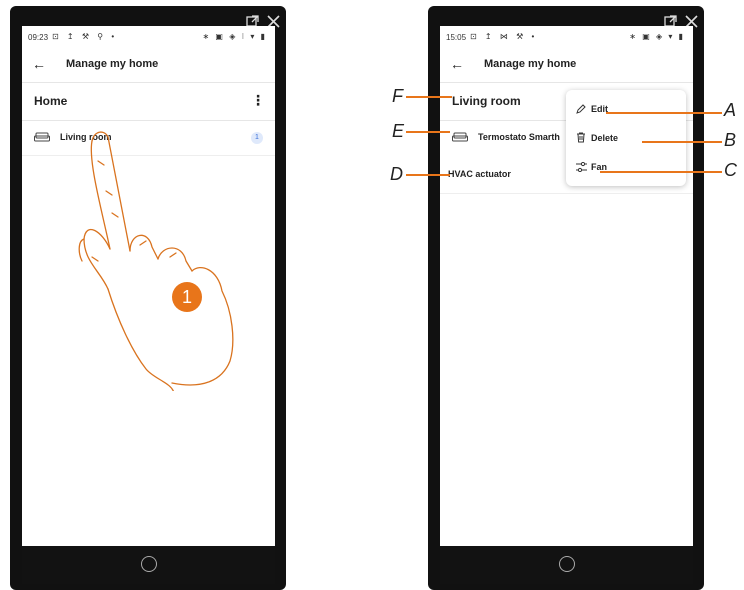 This screenshot has height=590, width=744. Describe the element at coordinates (428, 175) in the screenshot. I see `callout-line-d` at that location.